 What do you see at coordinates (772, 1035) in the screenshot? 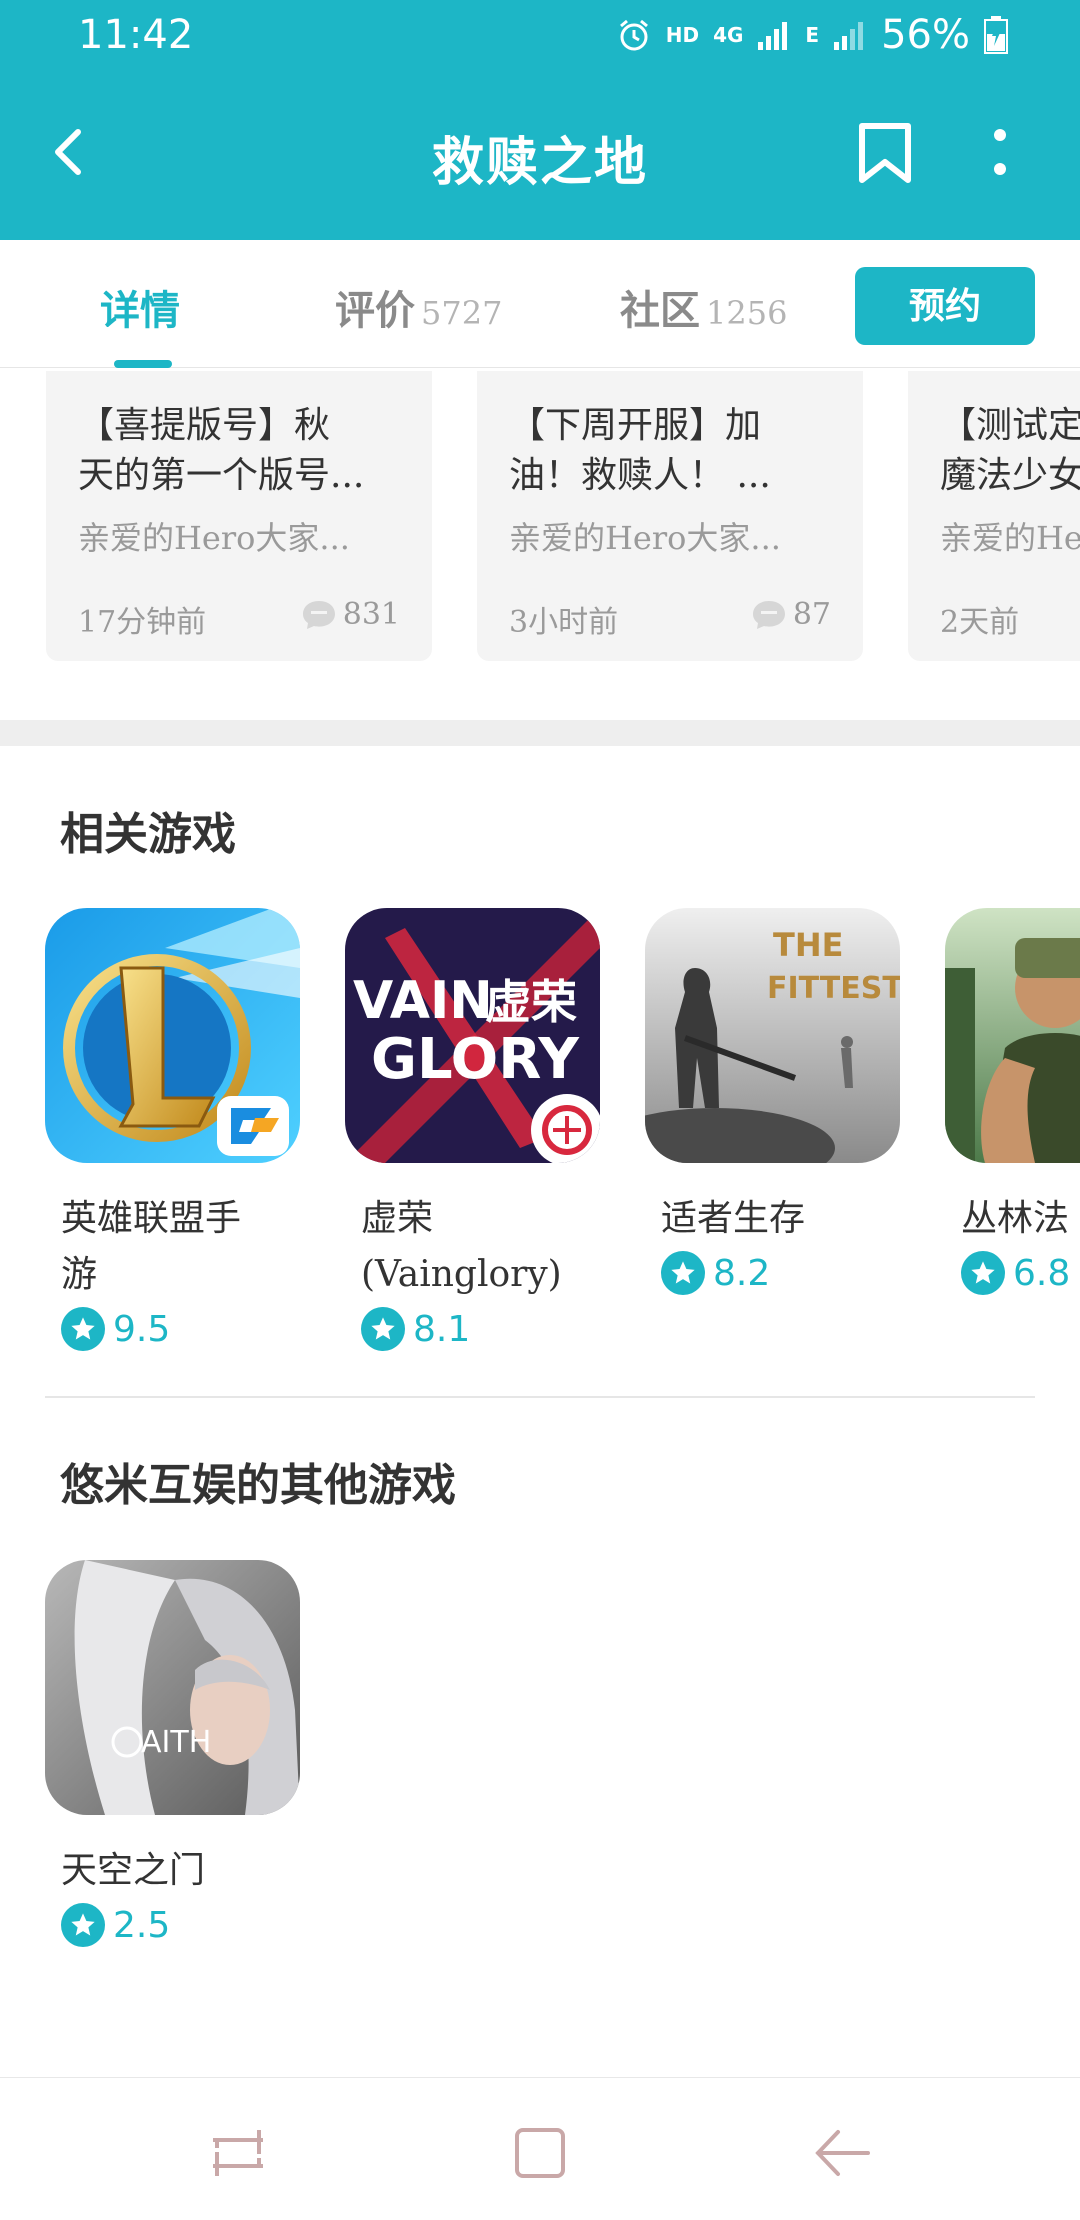
I see `game-icon-the-fittest: THE FITTEST` at bounding box center [772, 1035].